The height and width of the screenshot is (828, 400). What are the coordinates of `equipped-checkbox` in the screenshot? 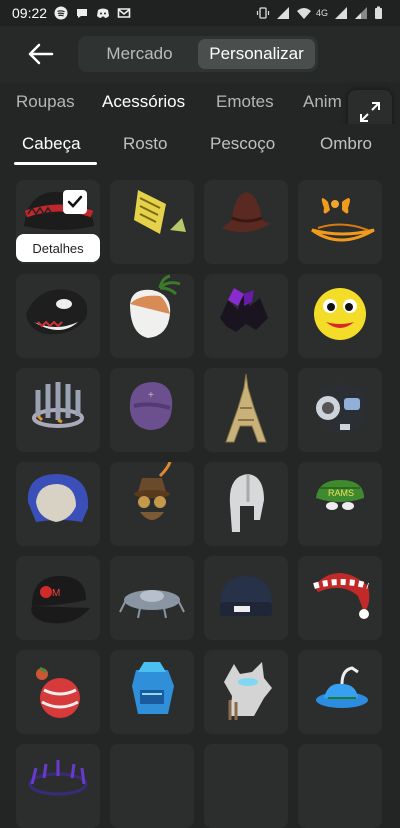 It's located at (75, 202).